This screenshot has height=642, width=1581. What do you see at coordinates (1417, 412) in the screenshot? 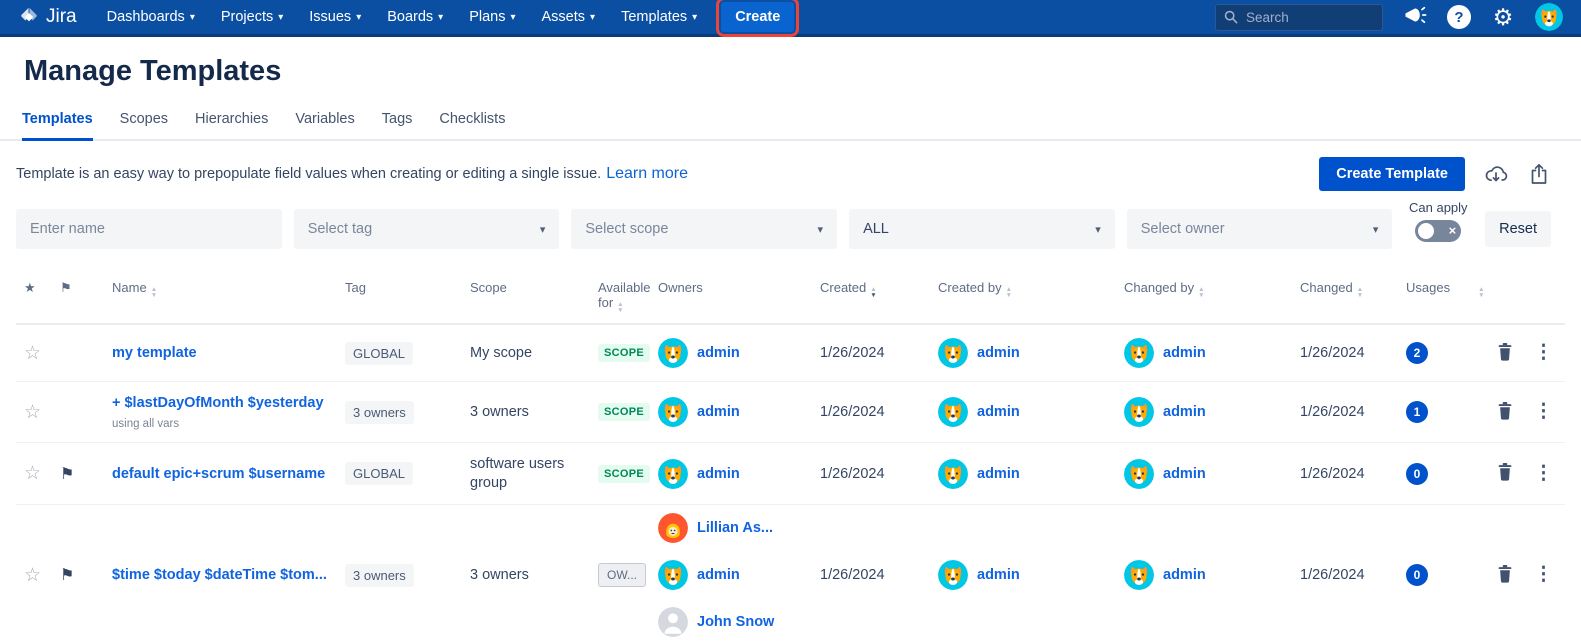
I see `usages-badge: 1` at bounding box center [1417, 412].